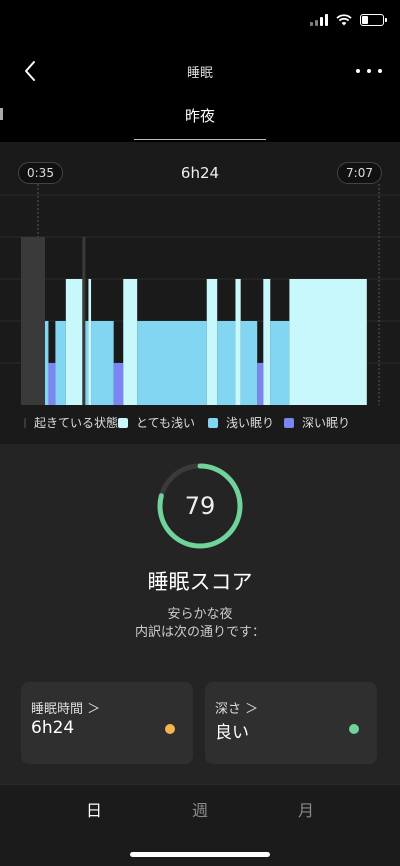  Describe the element at coordinates (200, 24) in the screenshot. I see `status-bar` at that location.